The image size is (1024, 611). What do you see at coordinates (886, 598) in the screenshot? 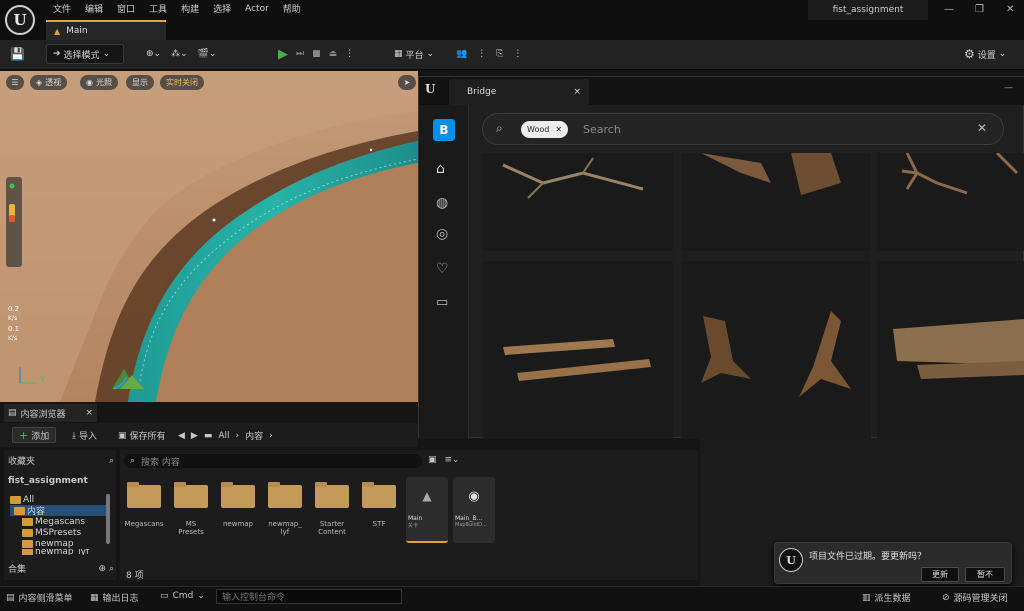
I see `derived-data-button: ▥ 派生数据` at bounding box center [886, 598].